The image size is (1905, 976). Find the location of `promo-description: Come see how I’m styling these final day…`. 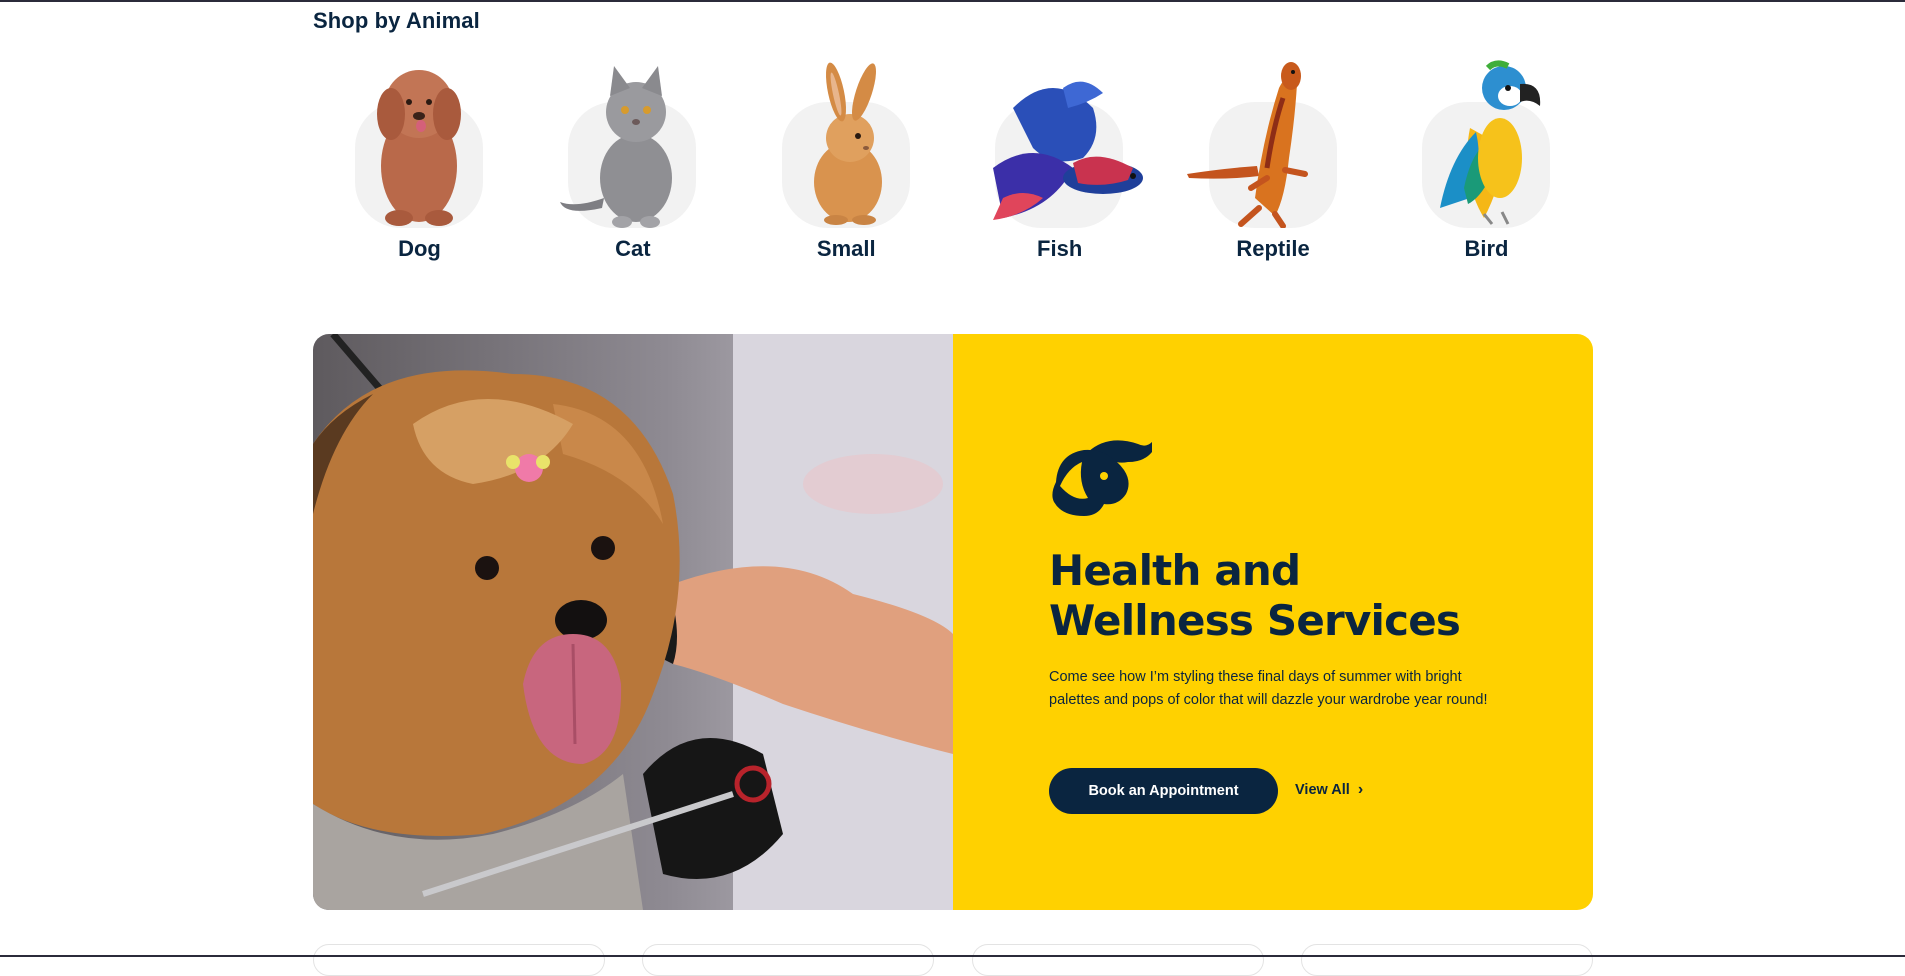

promo-description: Come see how I’m styling these final day… is located at coordinates (1268, 688).